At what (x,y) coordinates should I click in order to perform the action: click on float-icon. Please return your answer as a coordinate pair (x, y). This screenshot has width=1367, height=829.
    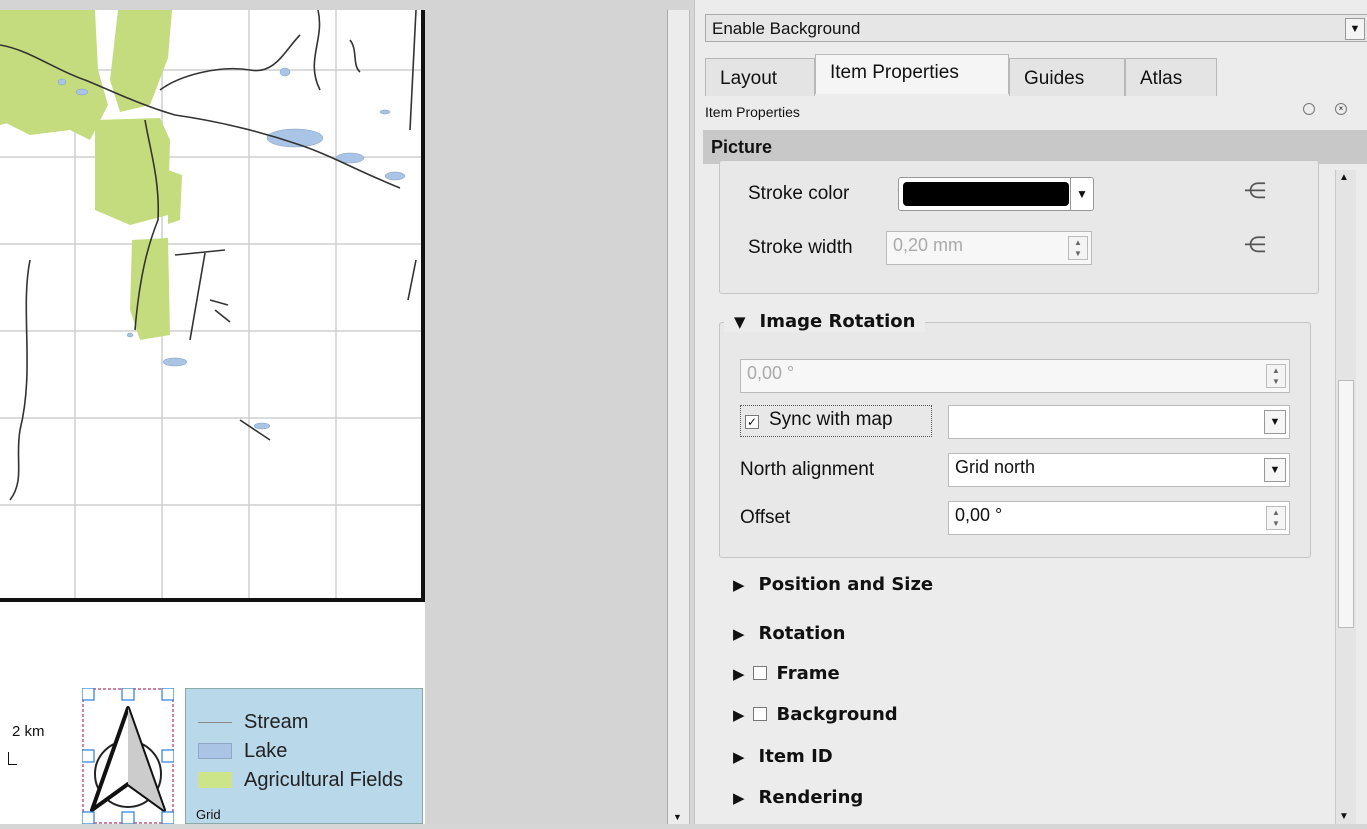
    Looking at the image, I should click on (1309, 109).